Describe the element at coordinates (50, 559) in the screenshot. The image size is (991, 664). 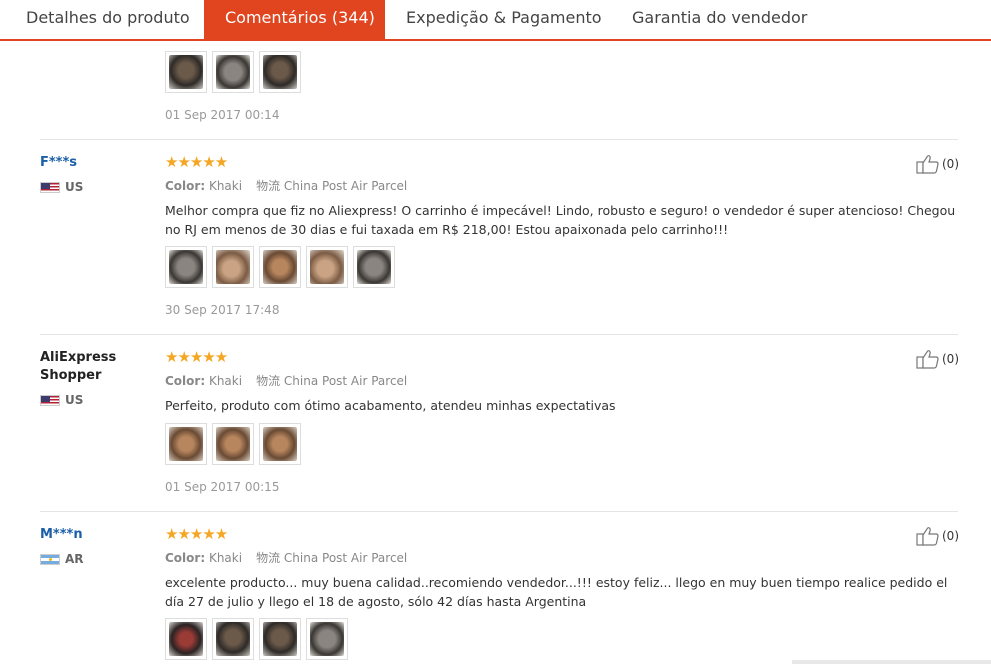
I see `ar-flag-icon` at that location.